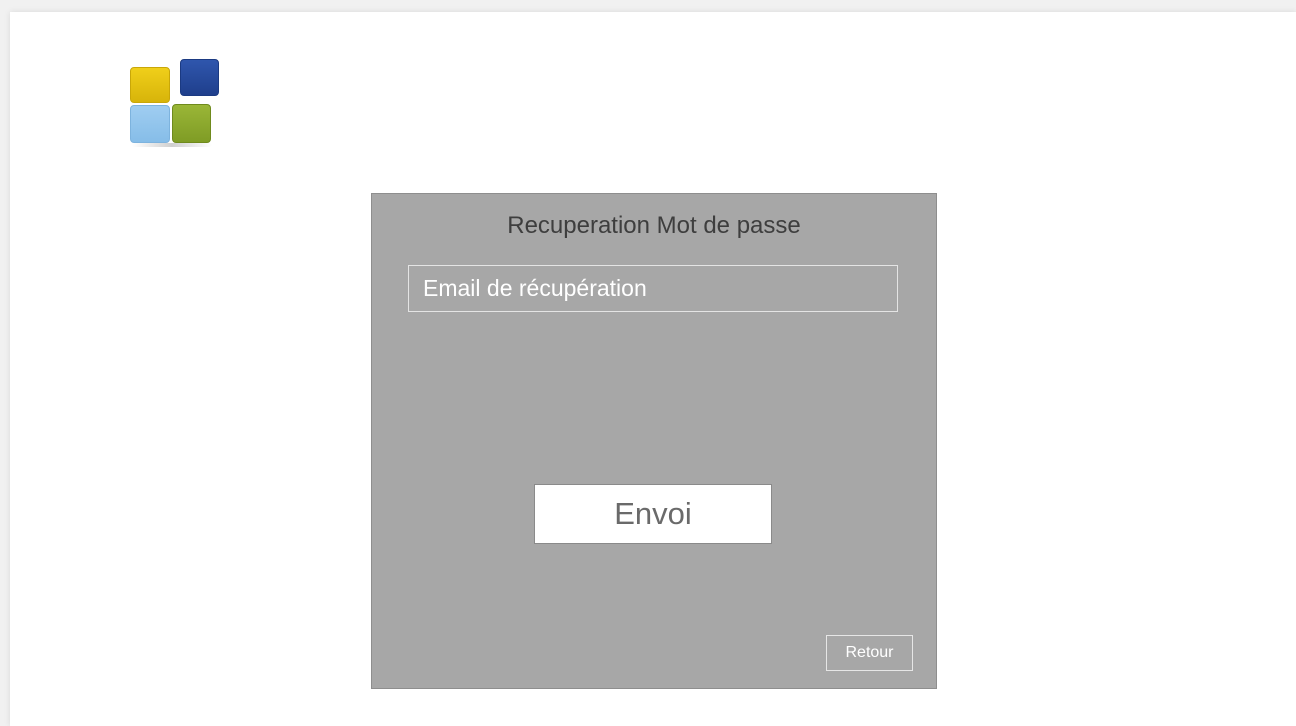 The height and width of the screenshot is (726, 1296). I want to click on logo-tile-light-blue, so click(150, 124).